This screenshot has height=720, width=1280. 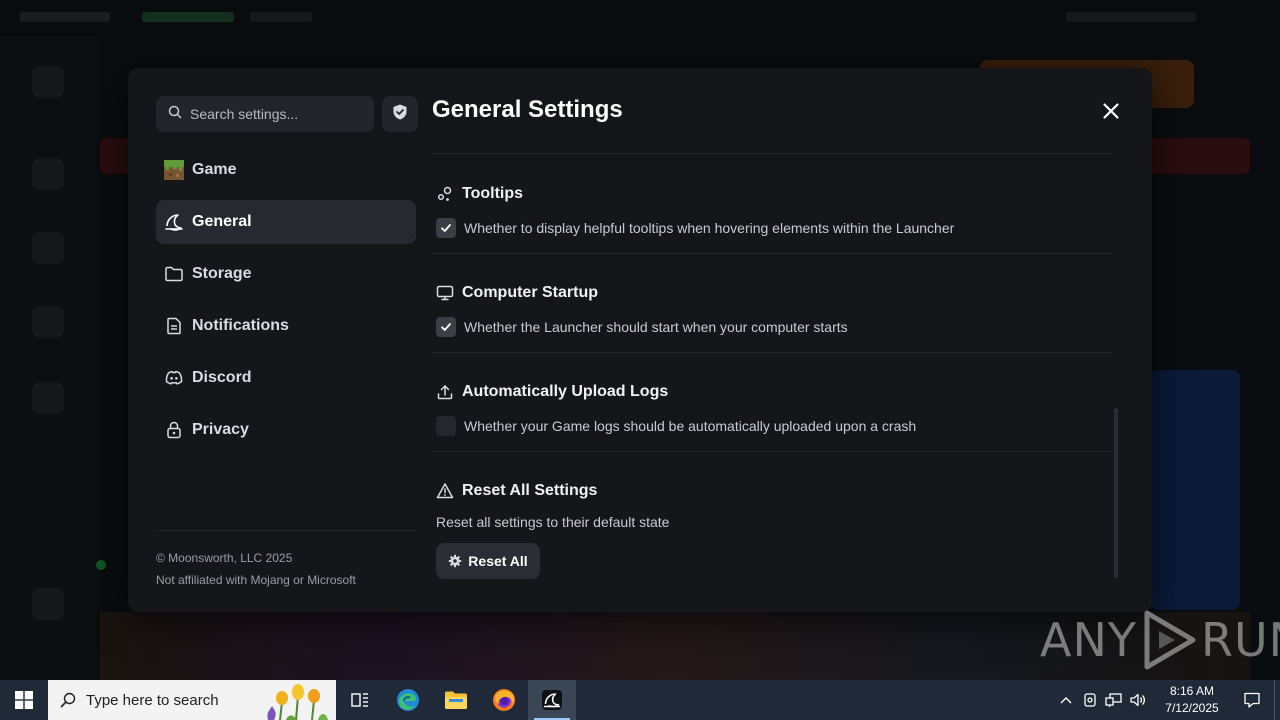 What do you see at coordinates (1116, 493) in the screenshot?
I see `content-scrollbar` at bounding box center [1116, 493].